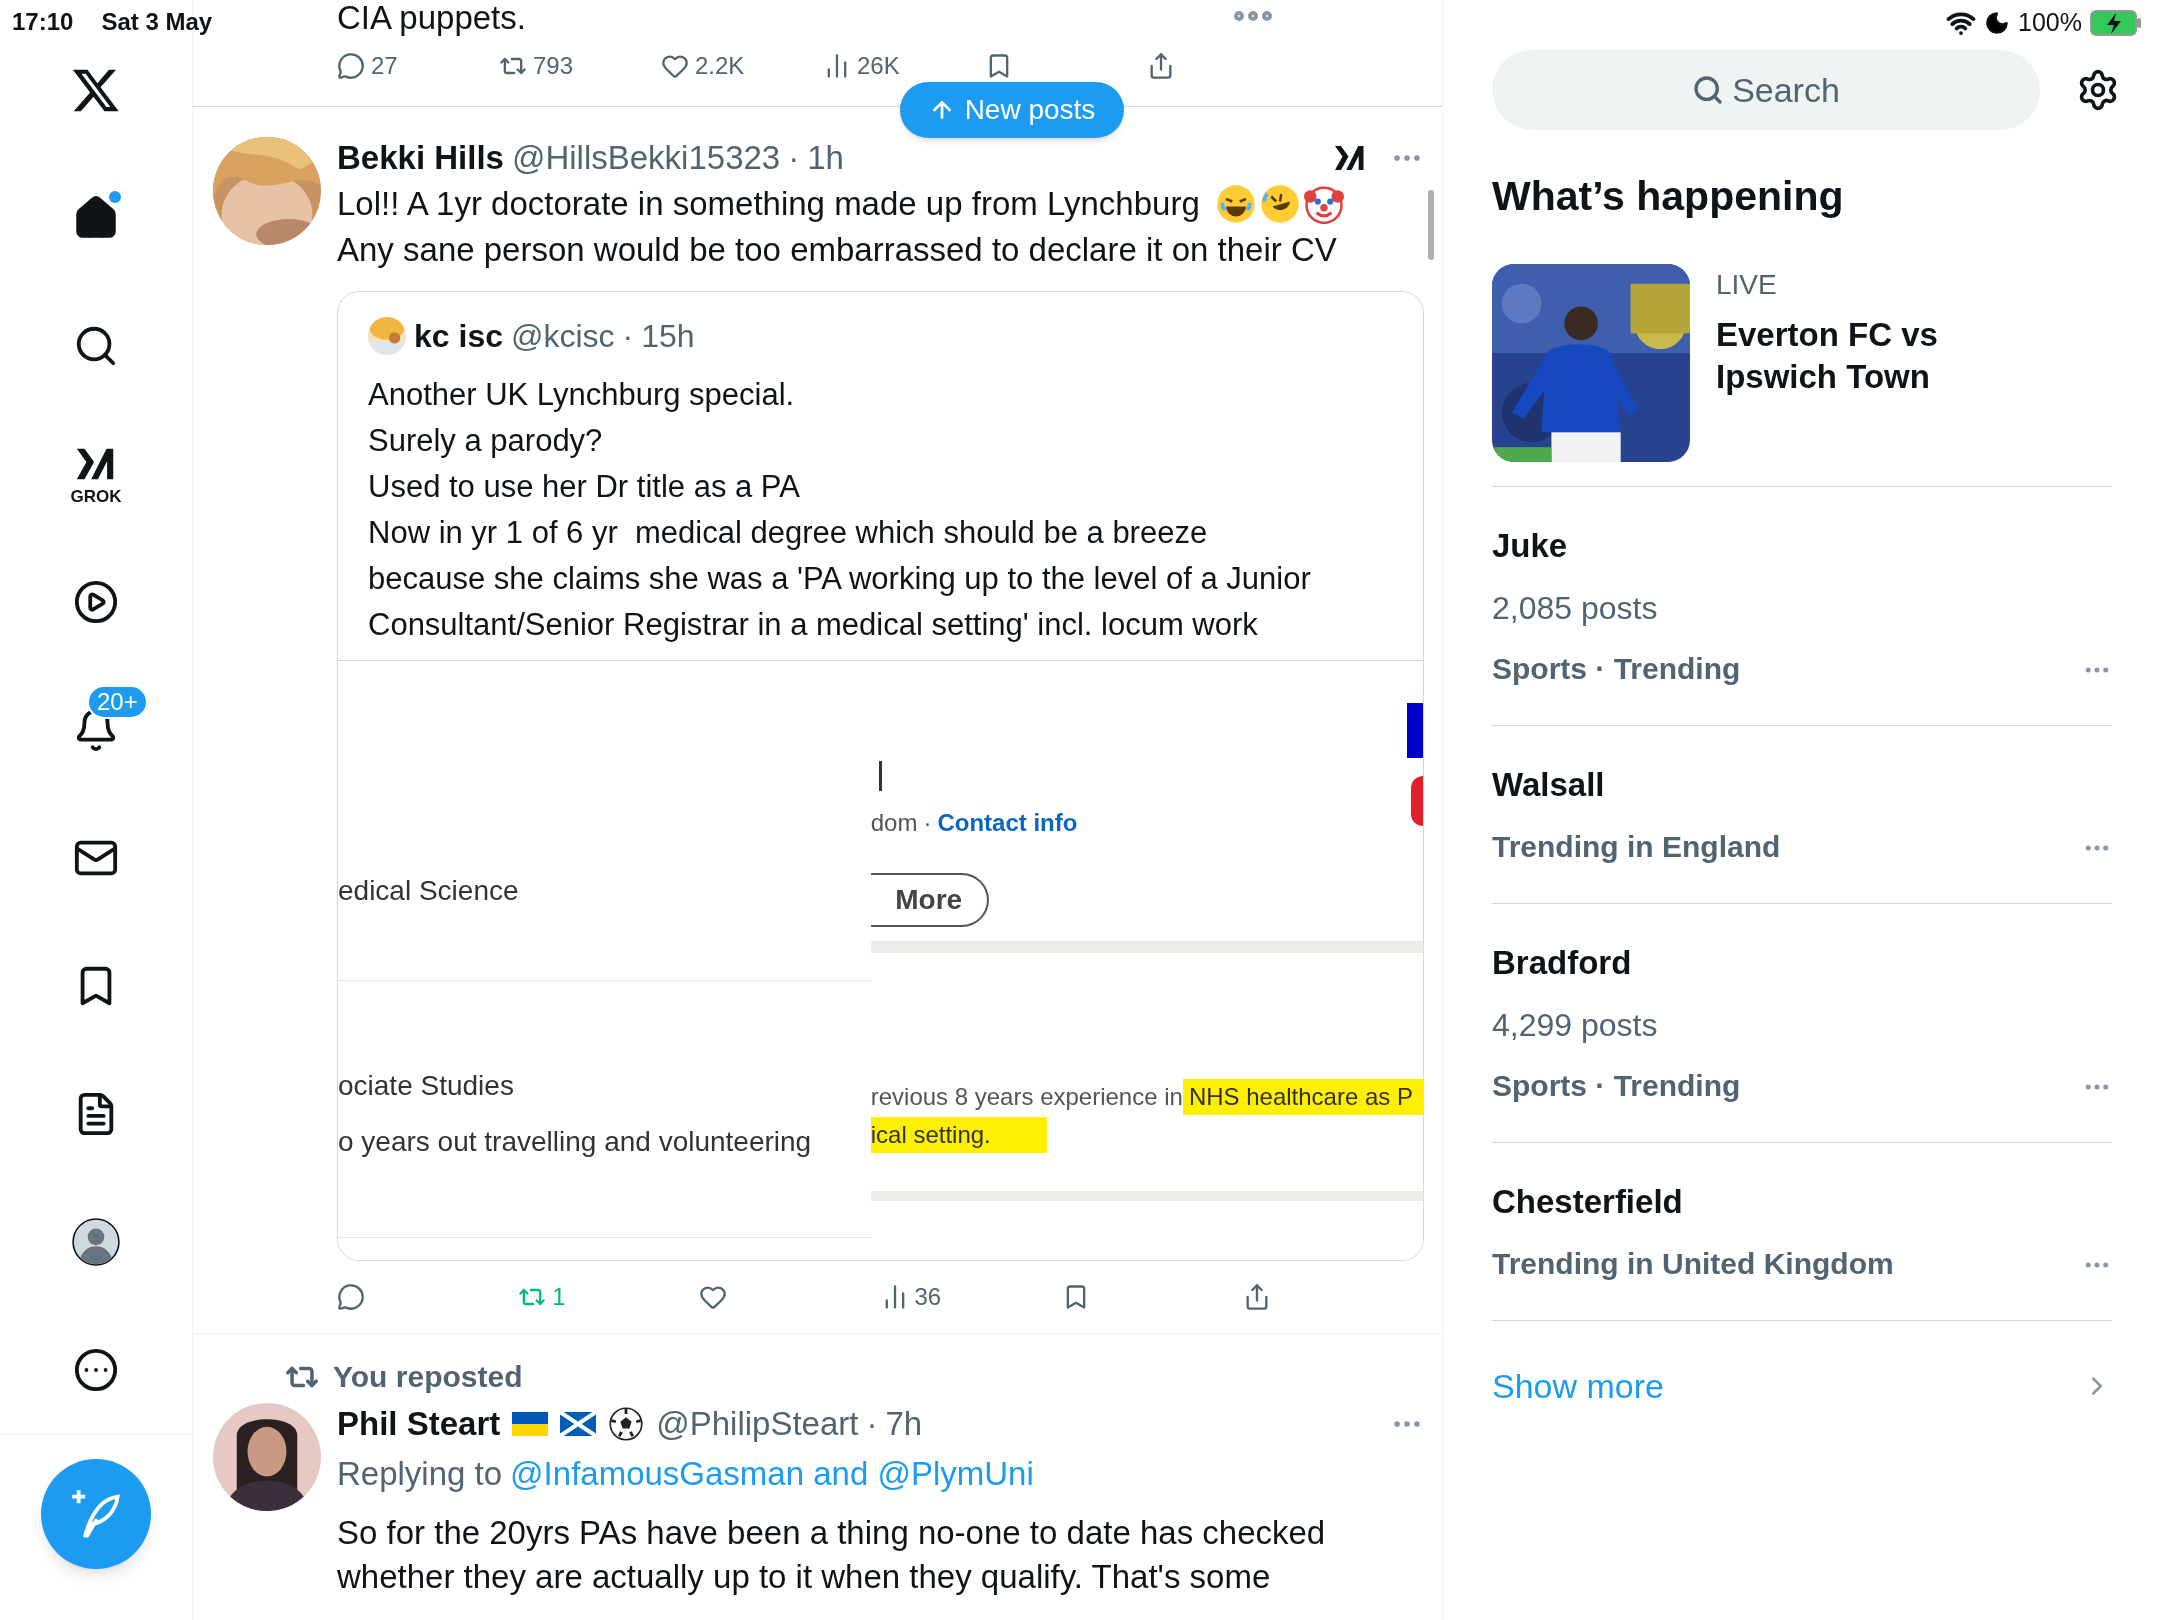  I want to click on post-time: 7h, so click(904, 1424).